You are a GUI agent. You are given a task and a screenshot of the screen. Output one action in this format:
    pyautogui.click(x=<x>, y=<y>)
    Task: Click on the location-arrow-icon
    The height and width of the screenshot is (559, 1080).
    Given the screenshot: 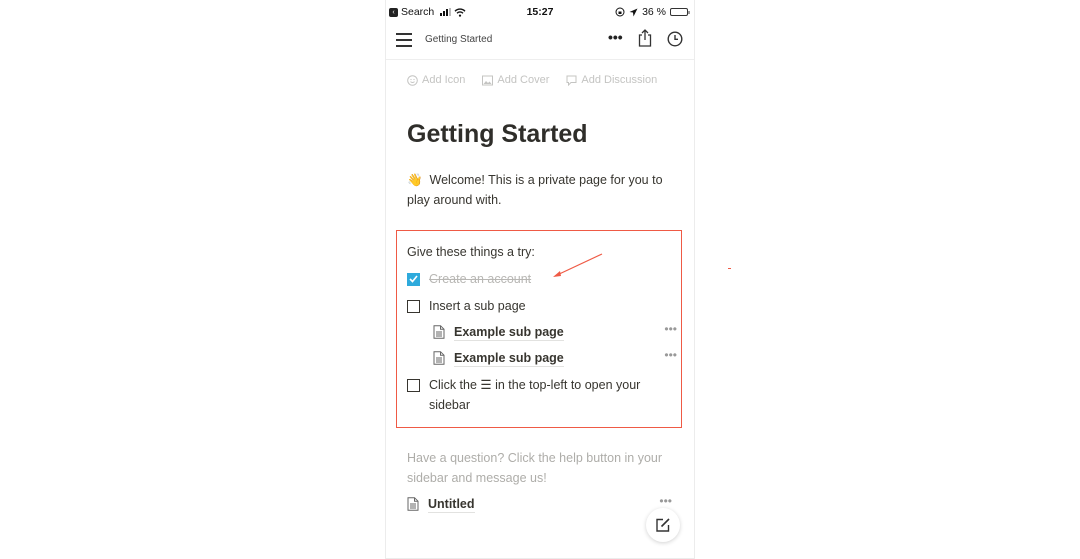 What is the action you would take?
    pyautogui.click(x=633, y=12)
    